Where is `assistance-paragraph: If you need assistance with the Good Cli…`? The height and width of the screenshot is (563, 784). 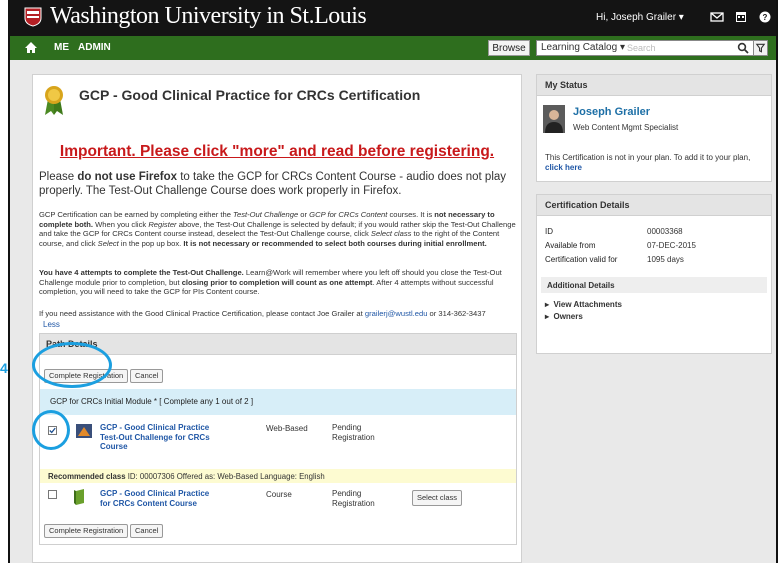 assistance-paragraph: If you need assistance with the Good Cli… is located at coordinates (262, 313).